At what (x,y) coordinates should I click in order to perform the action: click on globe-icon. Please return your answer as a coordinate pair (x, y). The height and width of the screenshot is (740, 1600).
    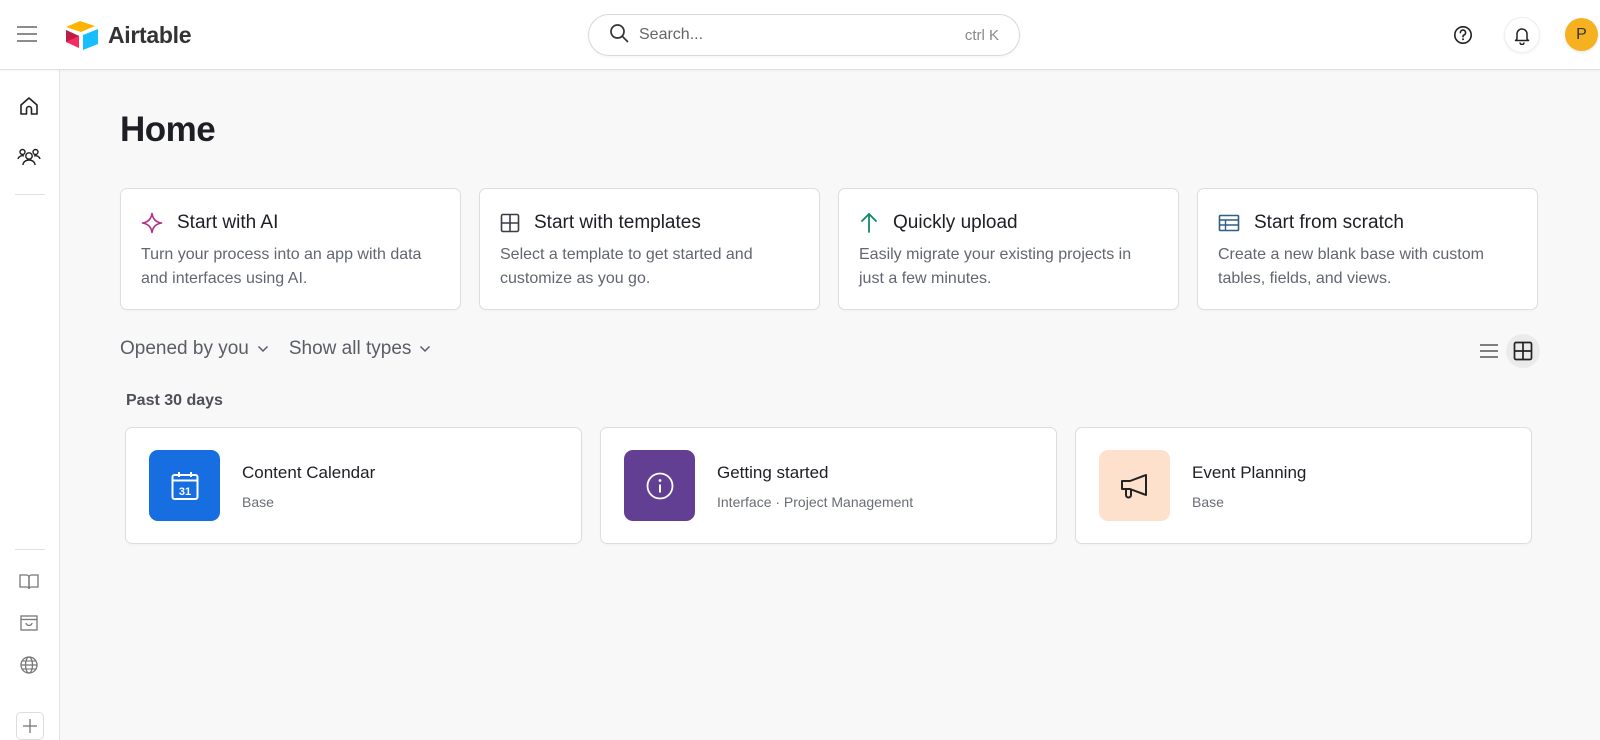
    Looking at the image, I should click on (29, 665).